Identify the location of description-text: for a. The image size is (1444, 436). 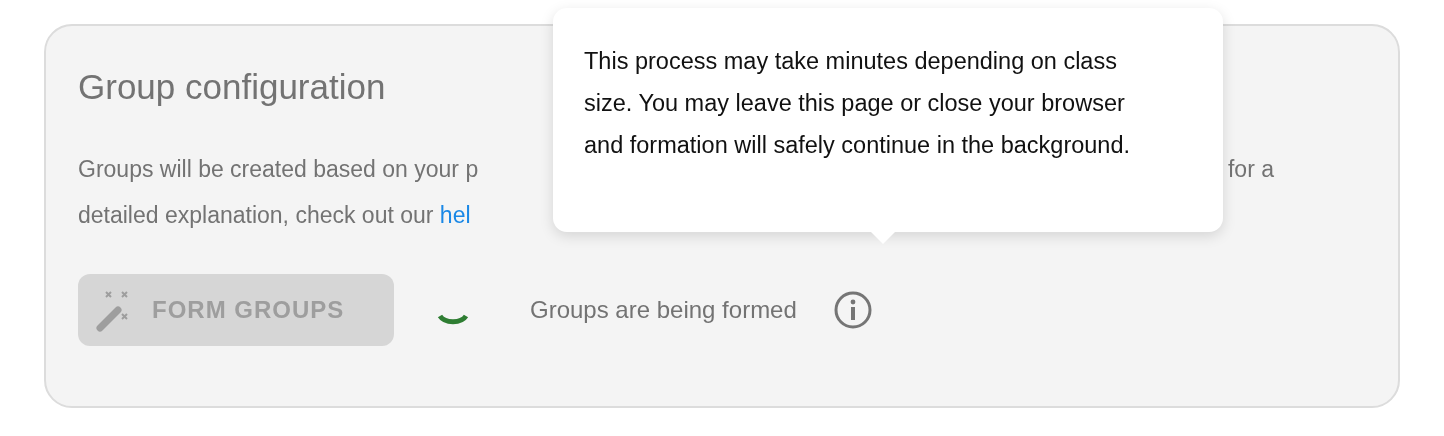
(1250, 169).